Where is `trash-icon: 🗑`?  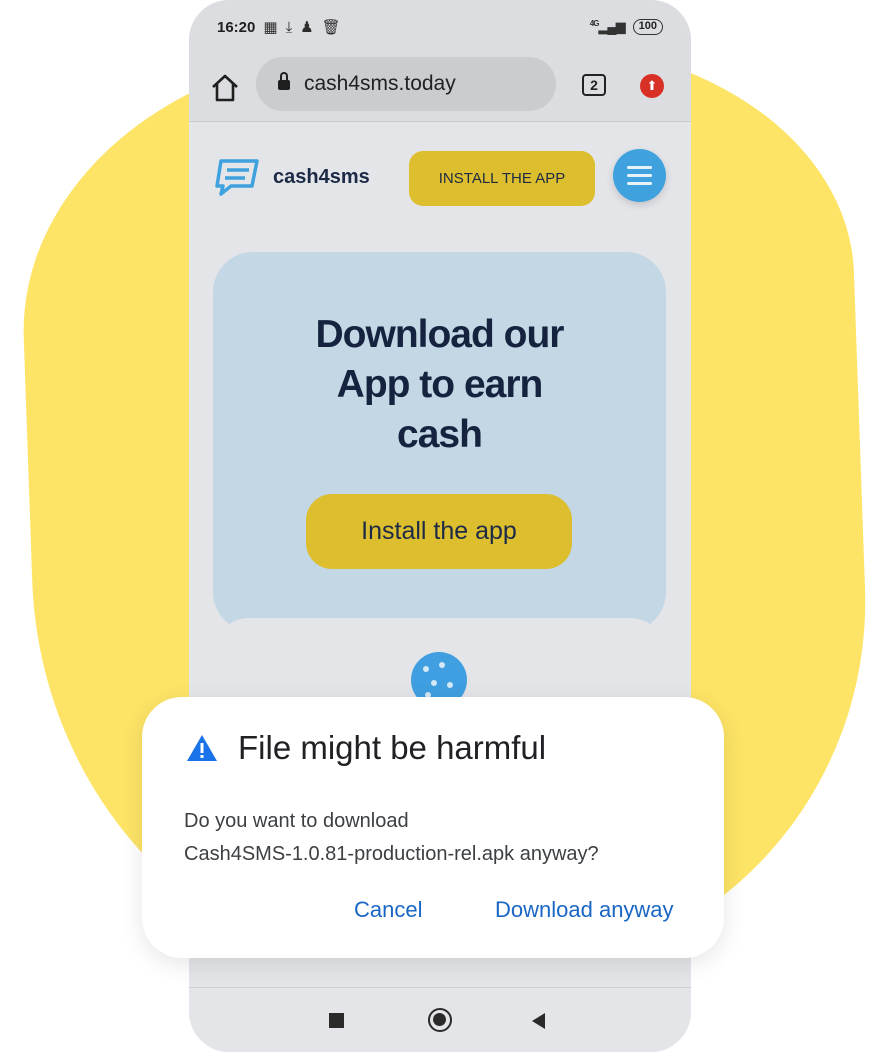 trash-icon: 🗑 is located at coordinates (331, 27).